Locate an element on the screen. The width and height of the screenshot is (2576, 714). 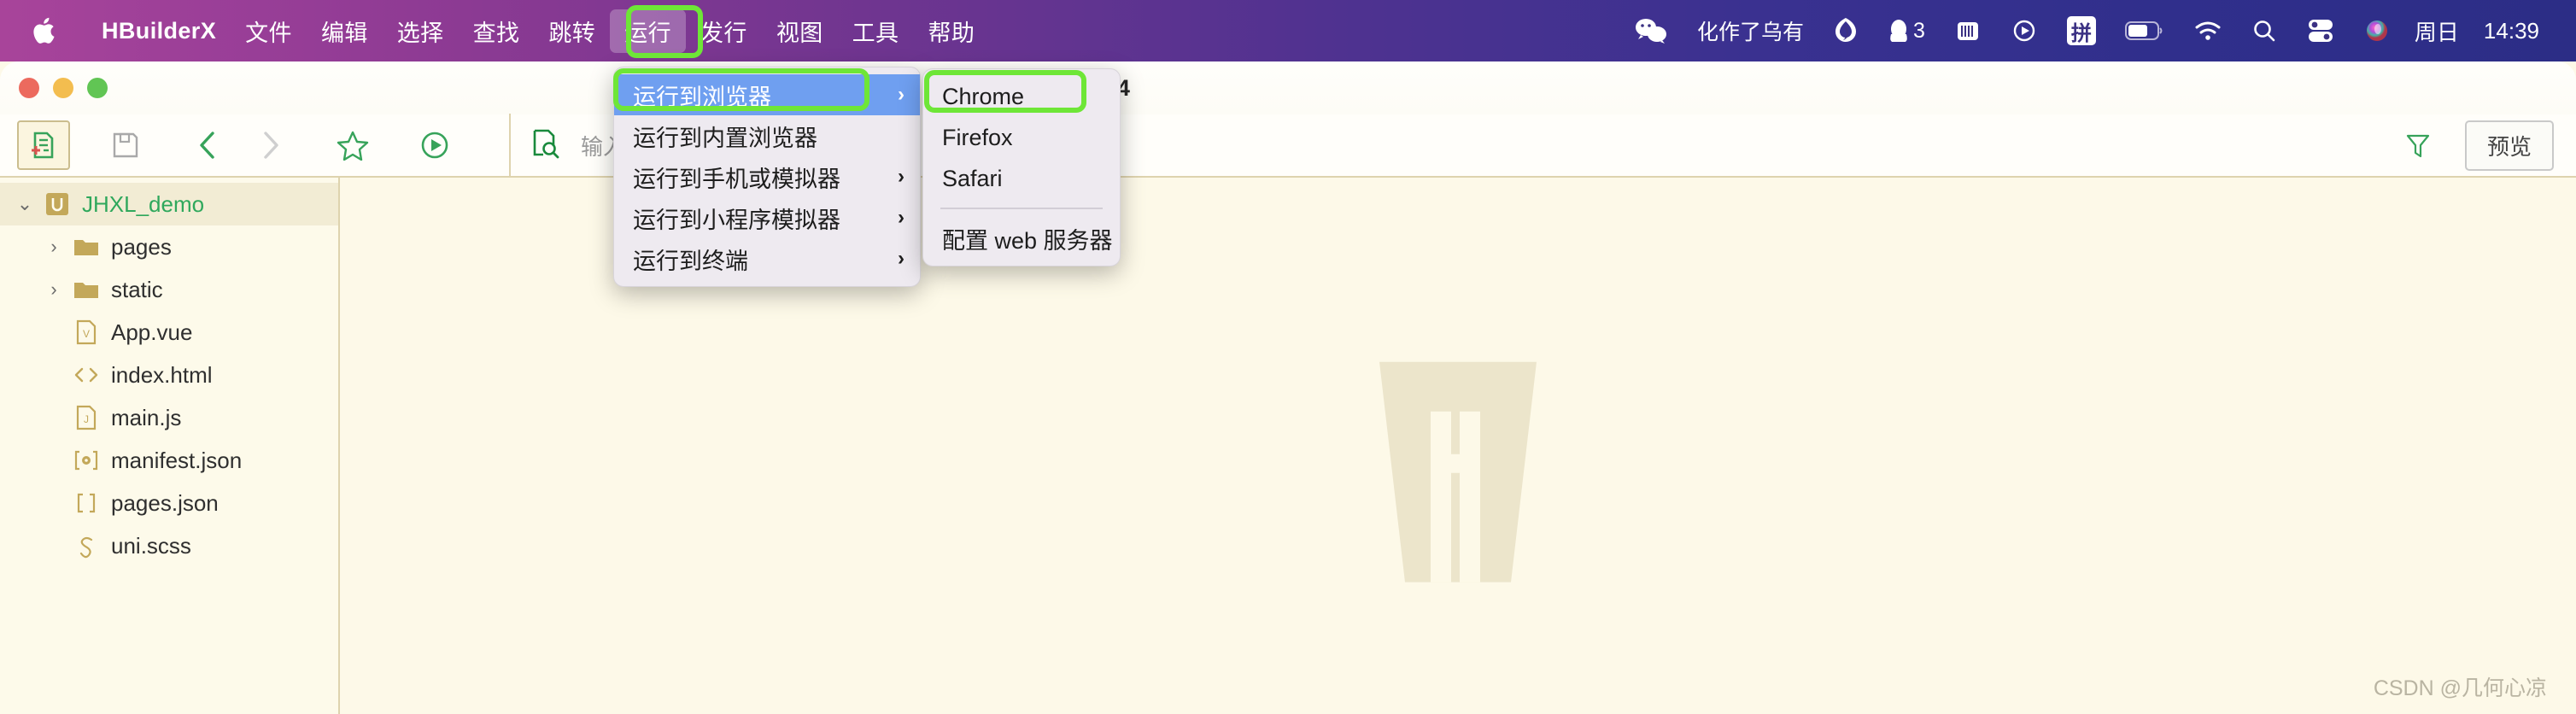
ime-pinyin-icon: 拼 is located at coordinates (2081, 31).